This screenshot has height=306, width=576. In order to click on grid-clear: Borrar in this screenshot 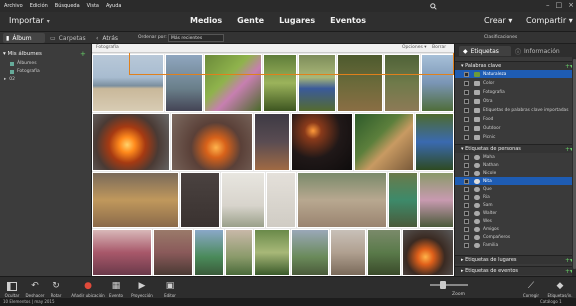, I will do `click(439, 47)`.